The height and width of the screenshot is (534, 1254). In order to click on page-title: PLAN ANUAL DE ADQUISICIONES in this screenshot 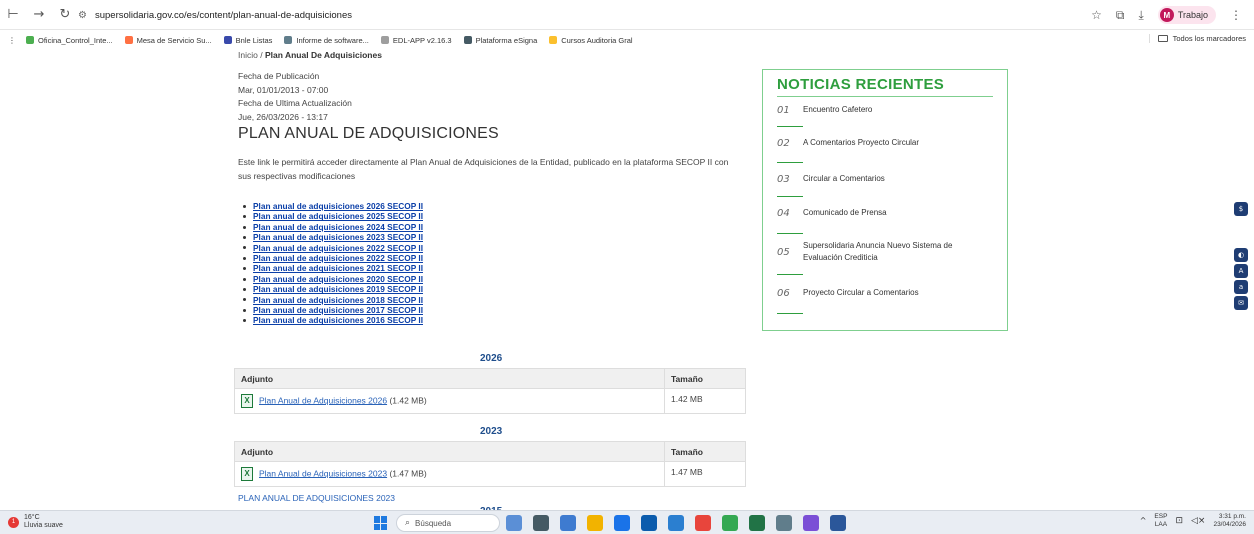, I will do `click(368, 133)`.